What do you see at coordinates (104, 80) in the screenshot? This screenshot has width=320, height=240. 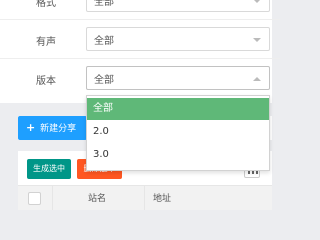 I see `version-select-value: 全部` at bounding box center [104, 80].